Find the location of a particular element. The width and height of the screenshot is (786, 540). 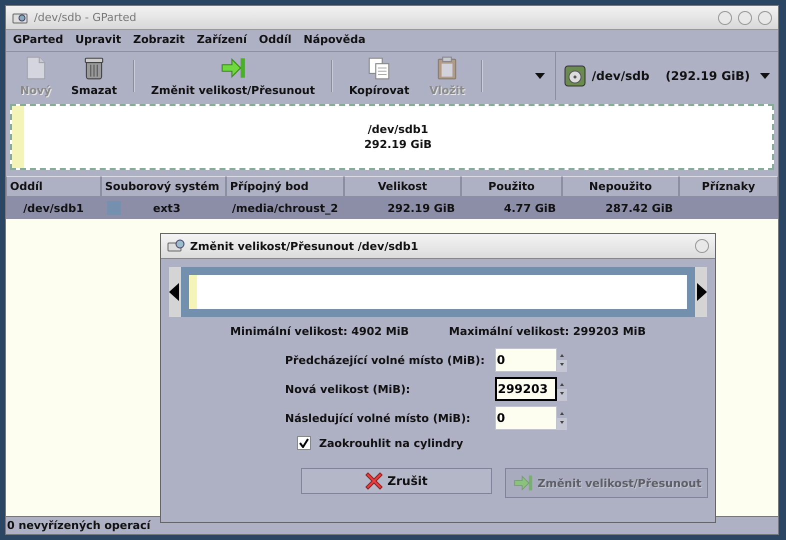

table-cell-text: 287.42 GiB is located at coordinates (639, 208).